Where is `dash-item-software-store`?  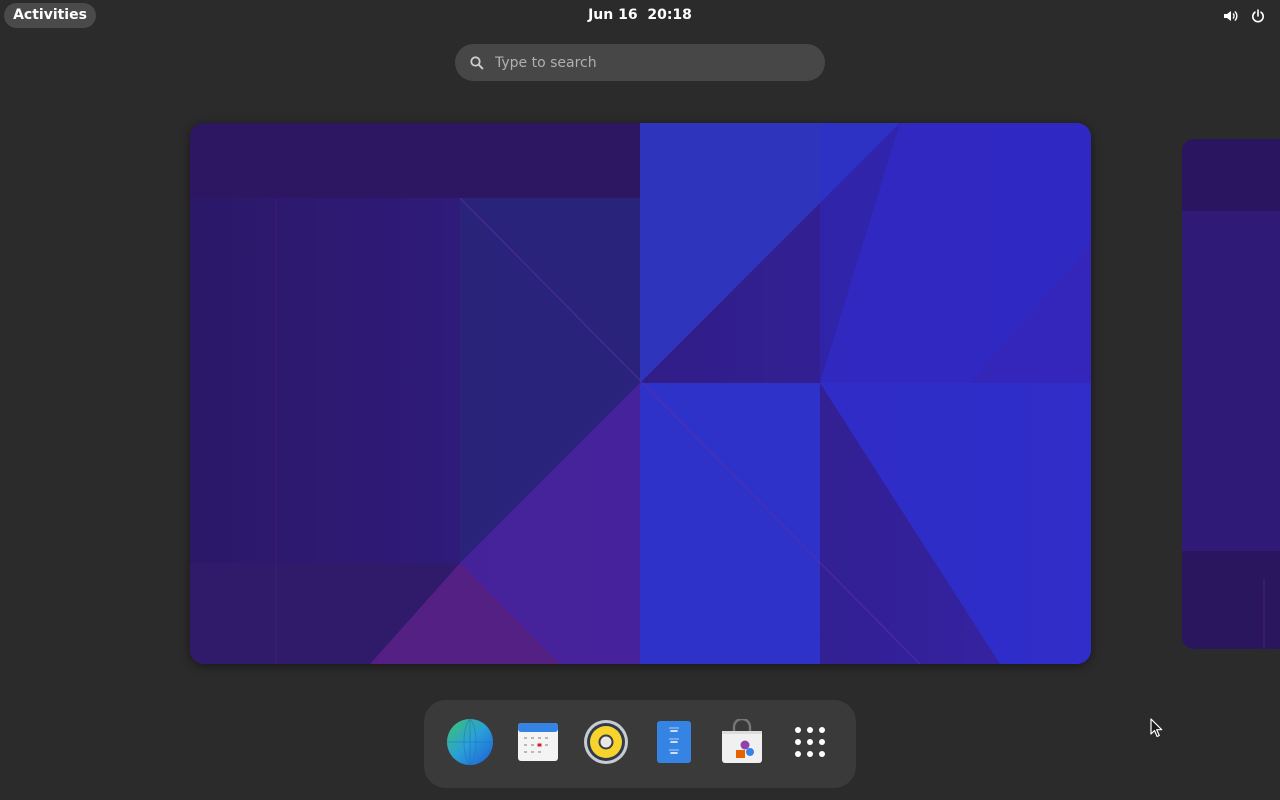 dash-item-software-store is located at coordinates (742, 743).